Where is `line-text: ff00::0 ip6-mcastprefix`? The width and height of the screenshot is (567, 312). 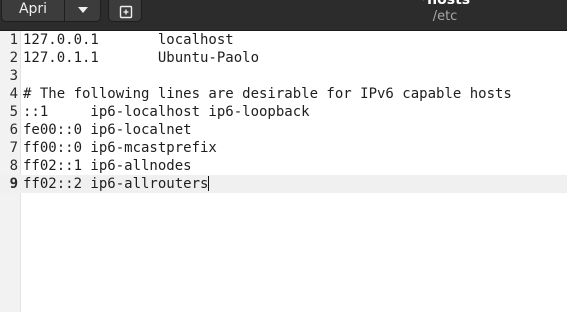 line-text: ff00::0 ip6-mcastprefix is located at coordinates (120, 148).